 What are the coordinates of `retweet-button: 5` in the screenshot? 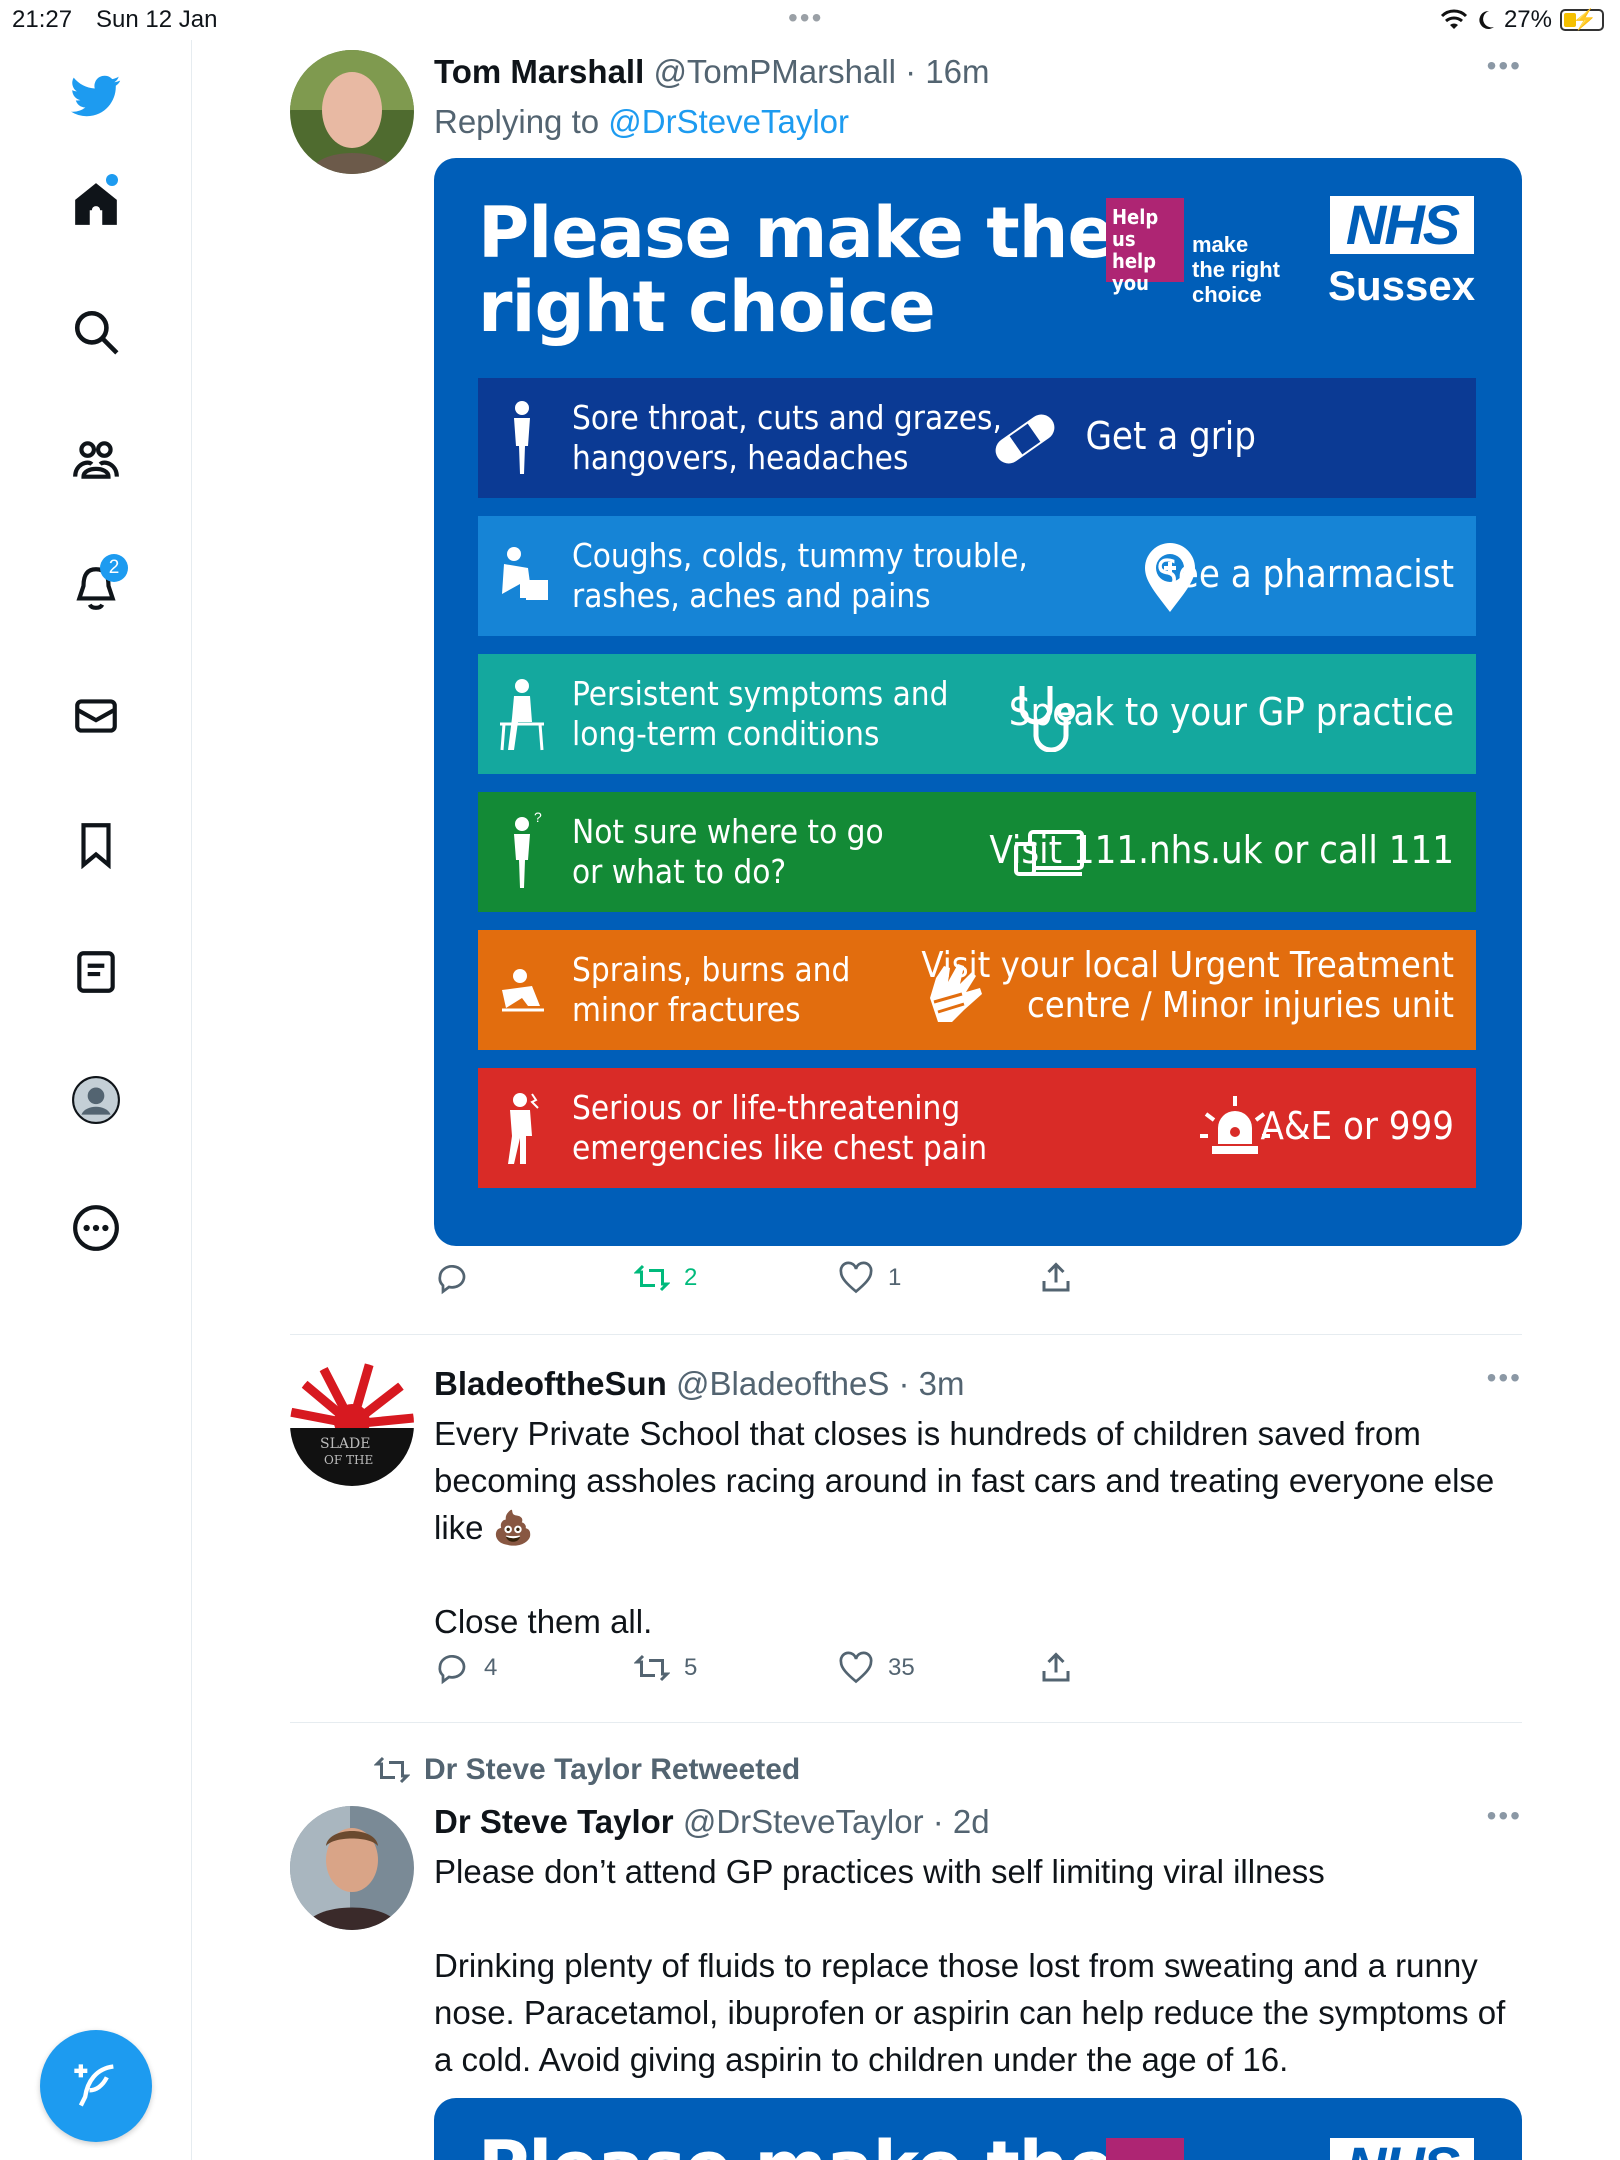 It's located at (665, 1668).